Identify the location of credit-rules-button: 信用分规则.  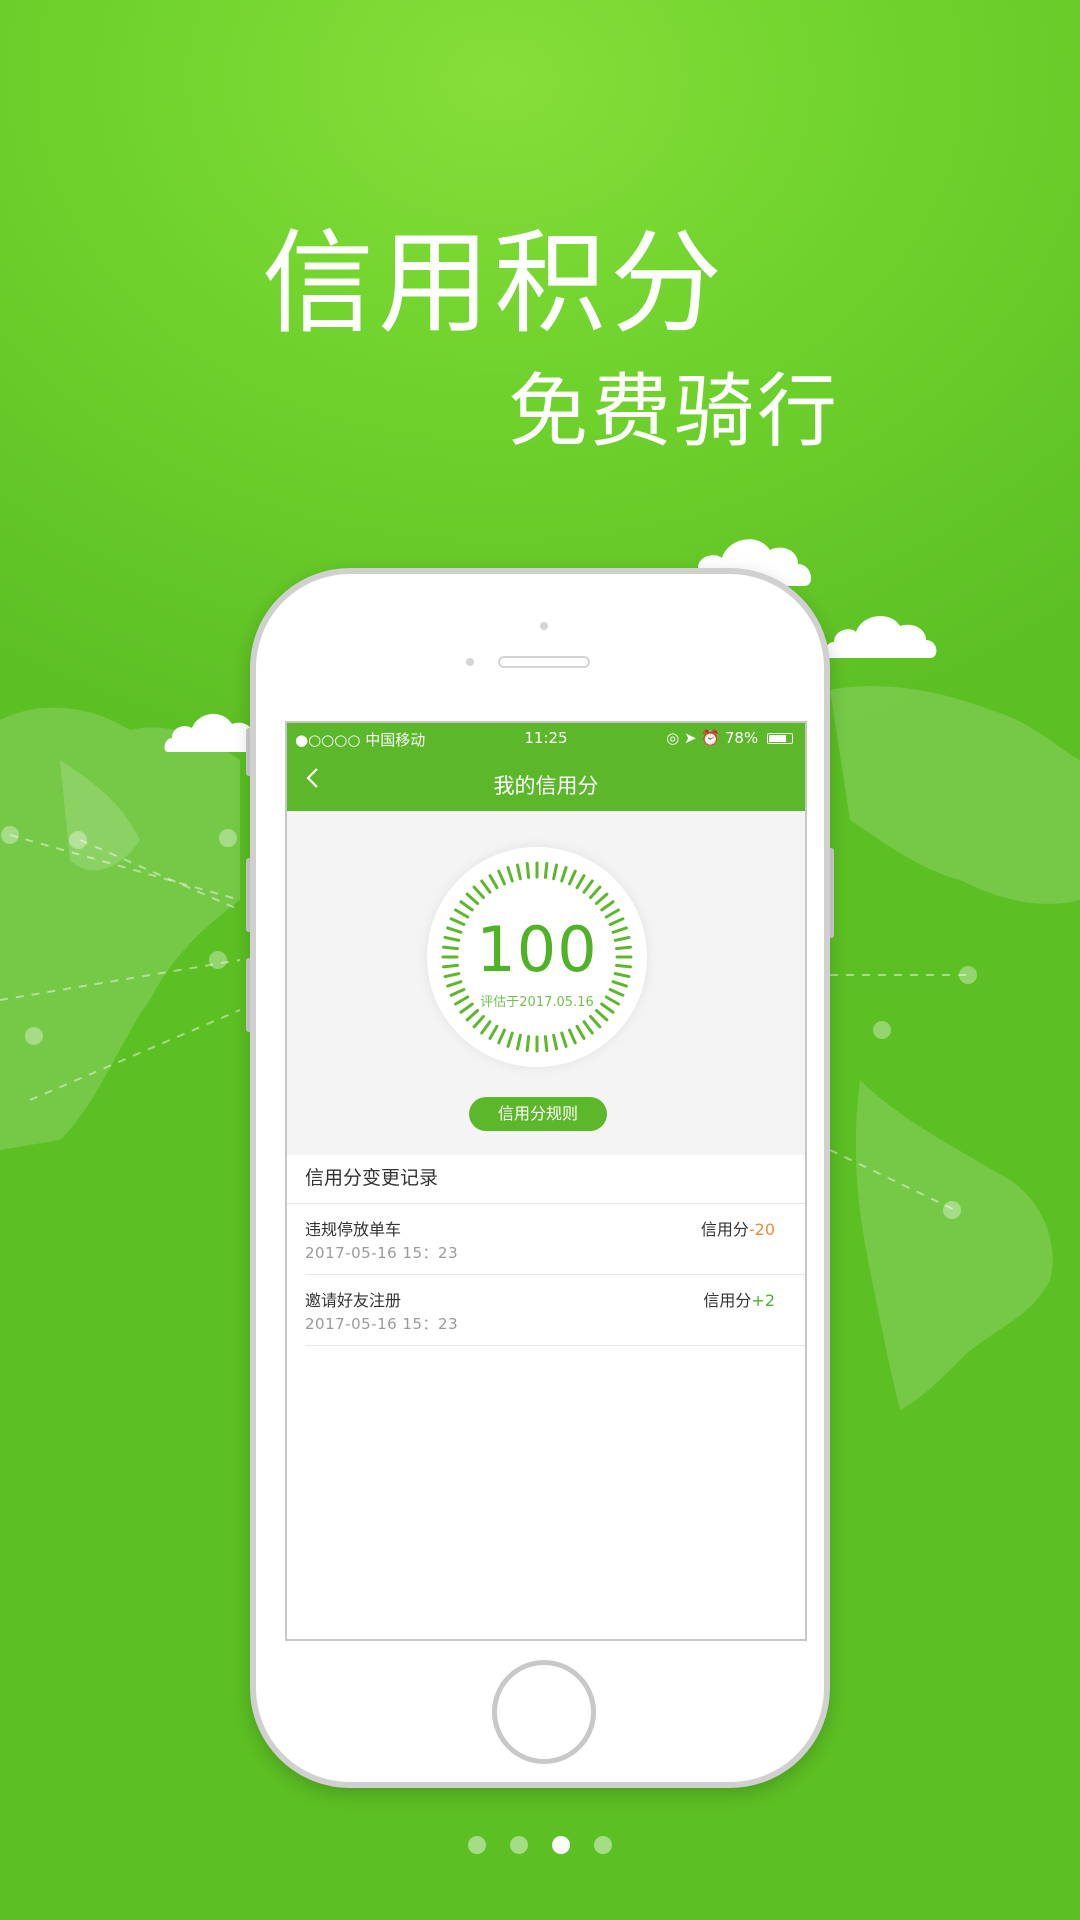
(538, 1114).